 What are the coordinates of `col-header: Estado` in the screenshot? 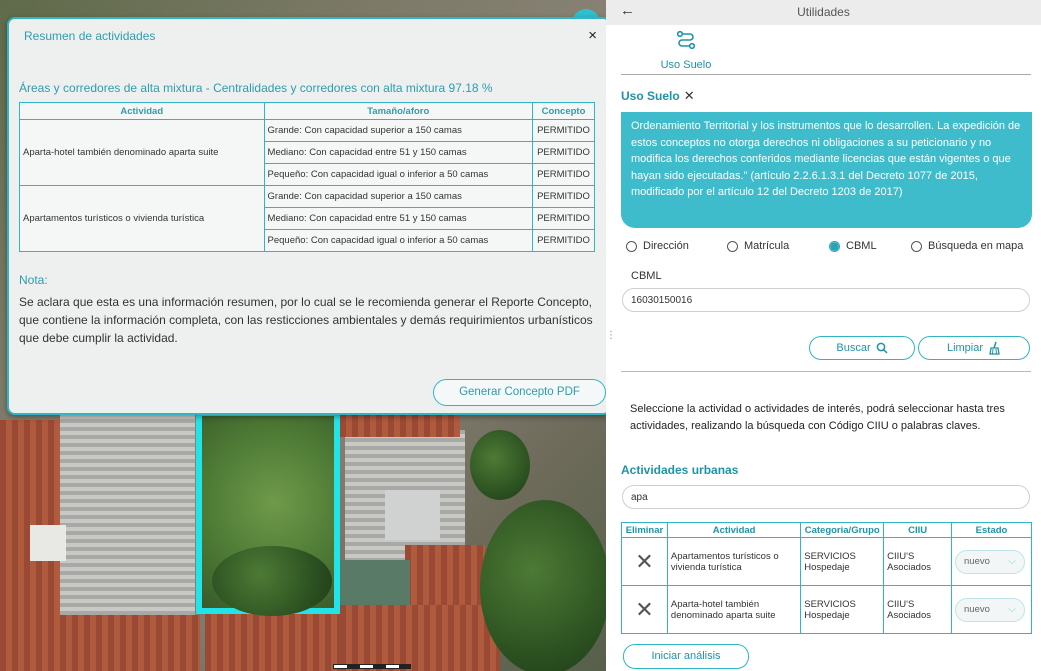 It's located at (991, 530).